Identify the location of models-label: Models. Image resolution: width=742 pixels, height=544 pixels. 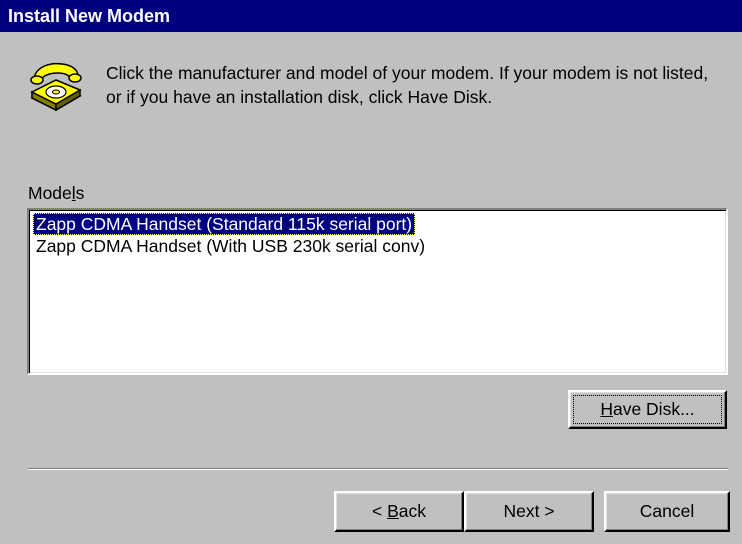
(56, 193).